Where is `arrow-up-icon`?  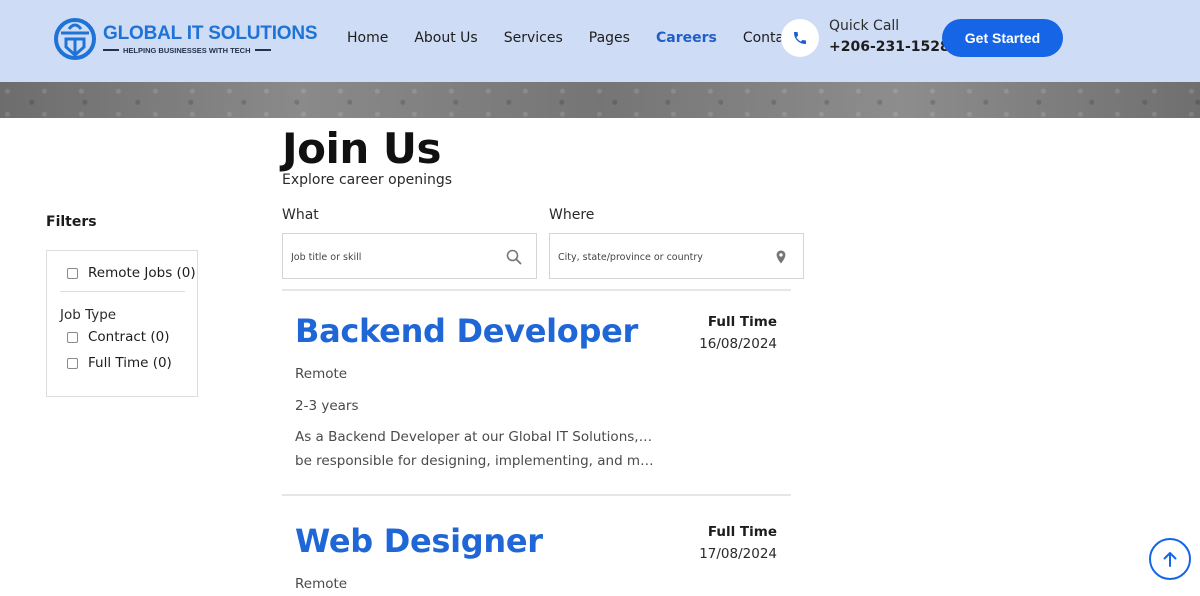 arrow-up-icon is located at coordinates (1170, 559).